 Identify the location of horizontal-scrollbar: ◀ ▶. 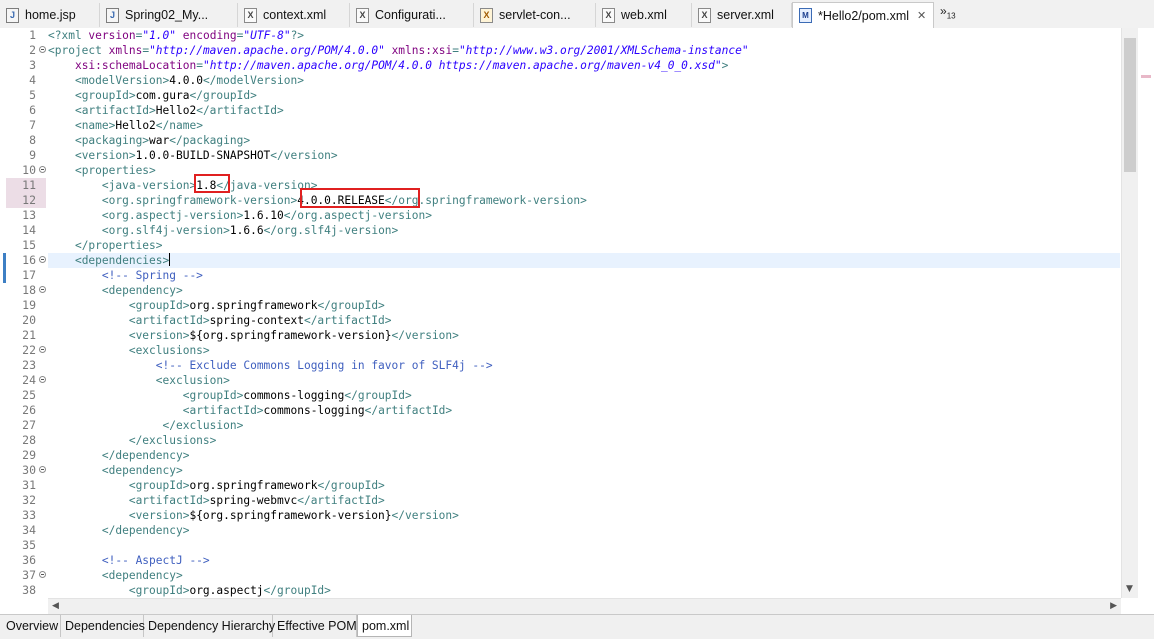
(584, 606).